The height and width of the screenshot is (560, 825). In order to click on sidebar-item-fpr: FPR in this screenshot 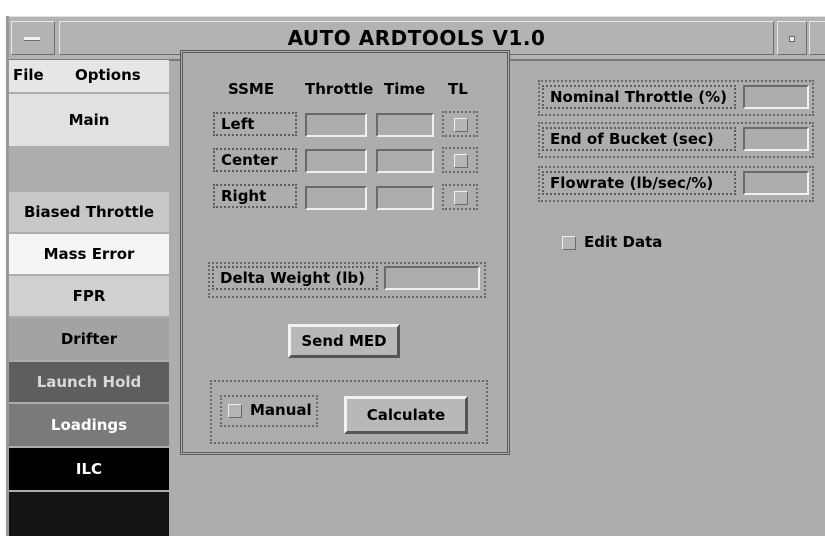, I will do `click(89, 296)`.